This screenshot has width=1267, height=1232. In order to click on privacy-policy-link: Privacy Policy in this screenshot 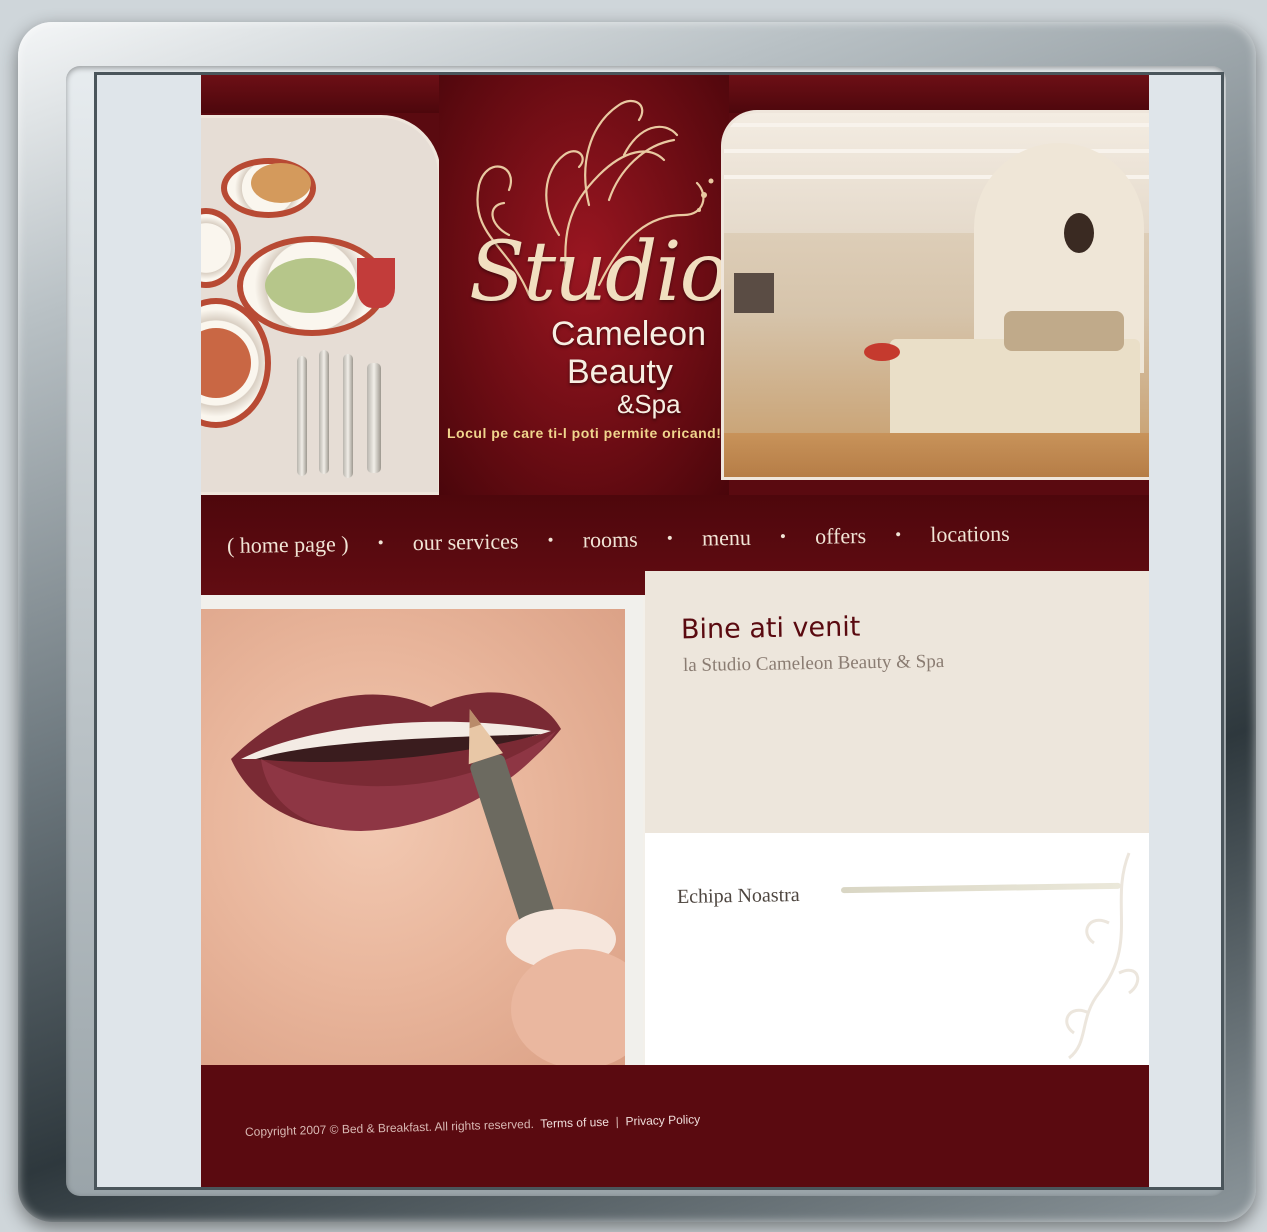, I will do `click(662, 1120)`.